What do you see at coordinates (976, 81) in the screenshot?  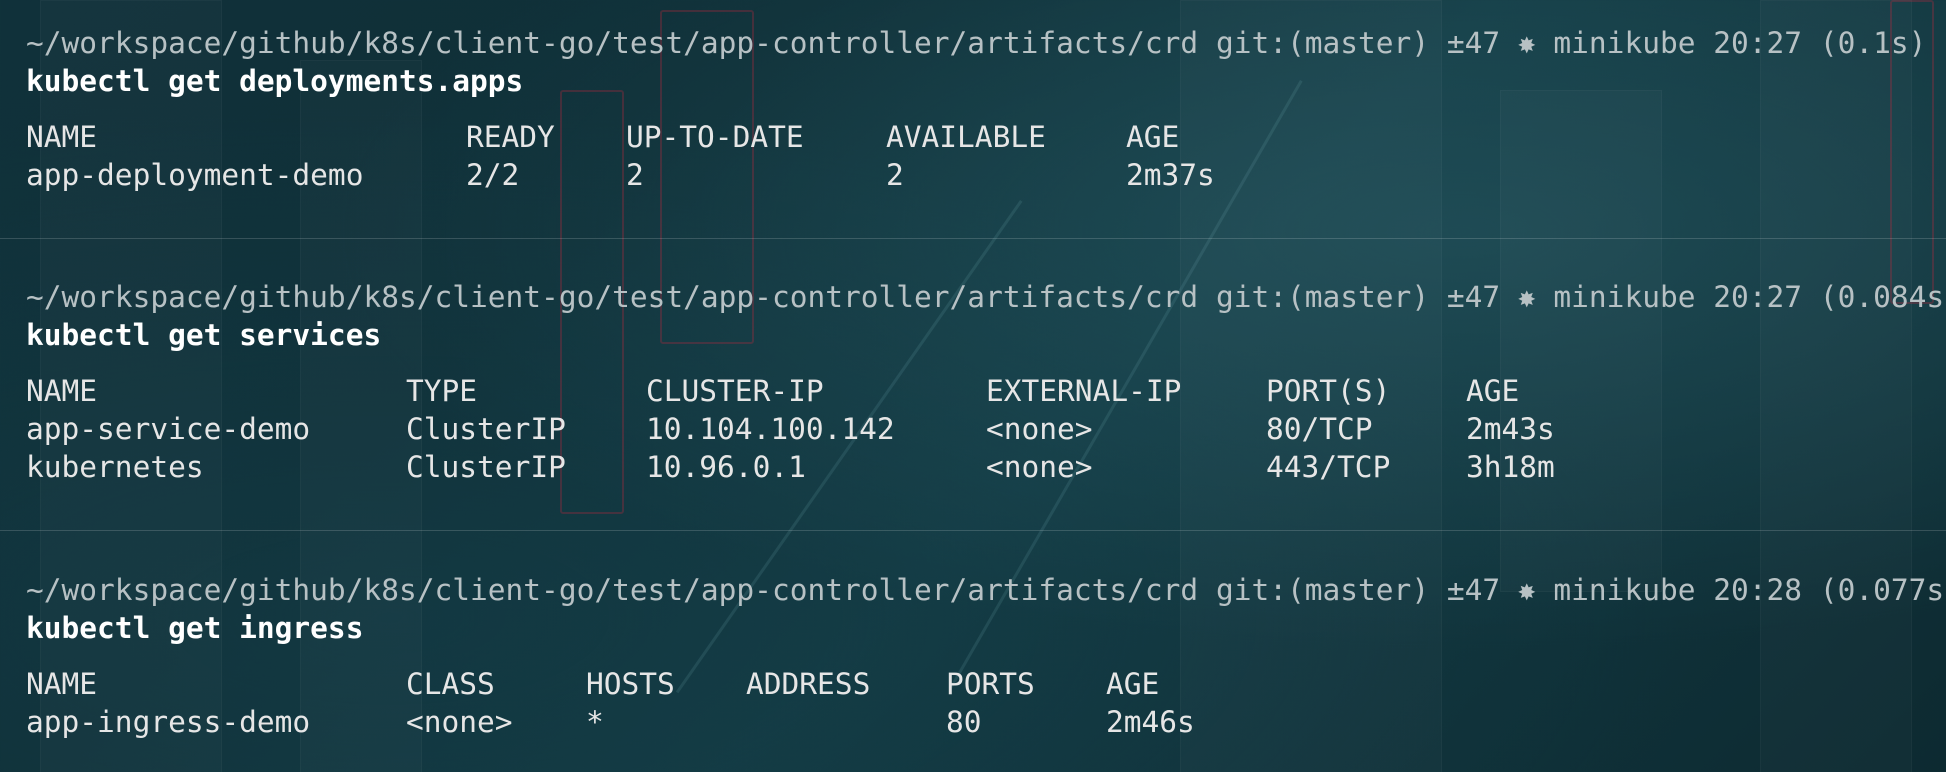 I see `command-line: kubectl get deployments.apps` at bounding box center [976, 81].